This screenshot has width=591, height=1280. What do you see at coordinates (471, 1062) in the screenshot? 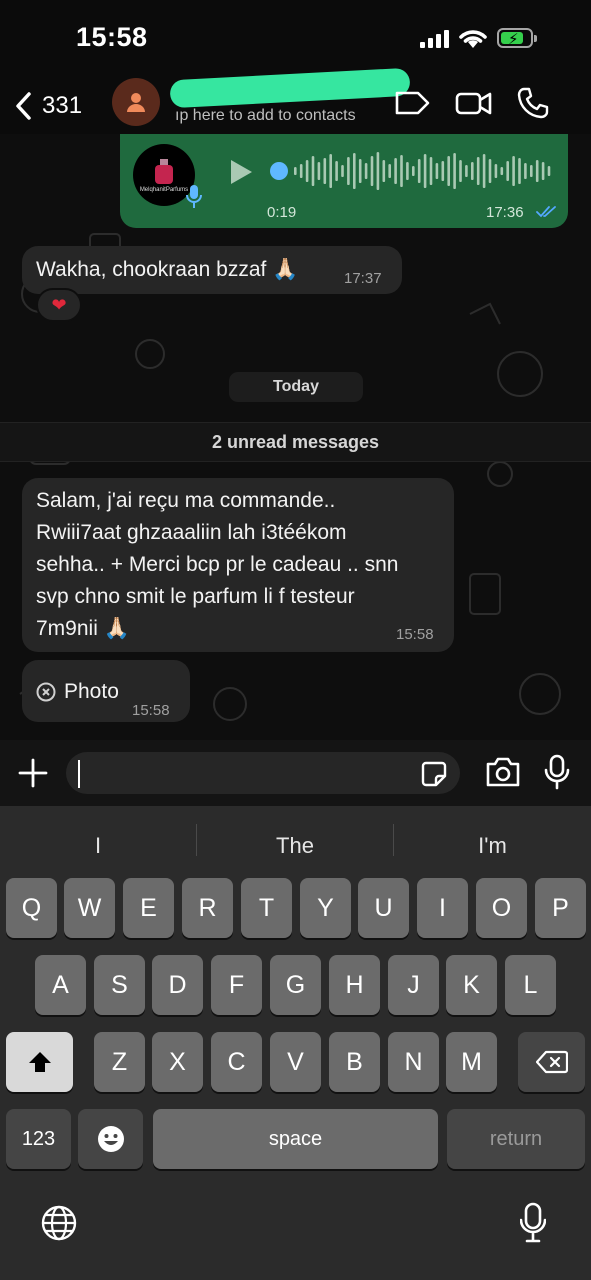
I see `key-m: M` at bounding box center [471, 1062].